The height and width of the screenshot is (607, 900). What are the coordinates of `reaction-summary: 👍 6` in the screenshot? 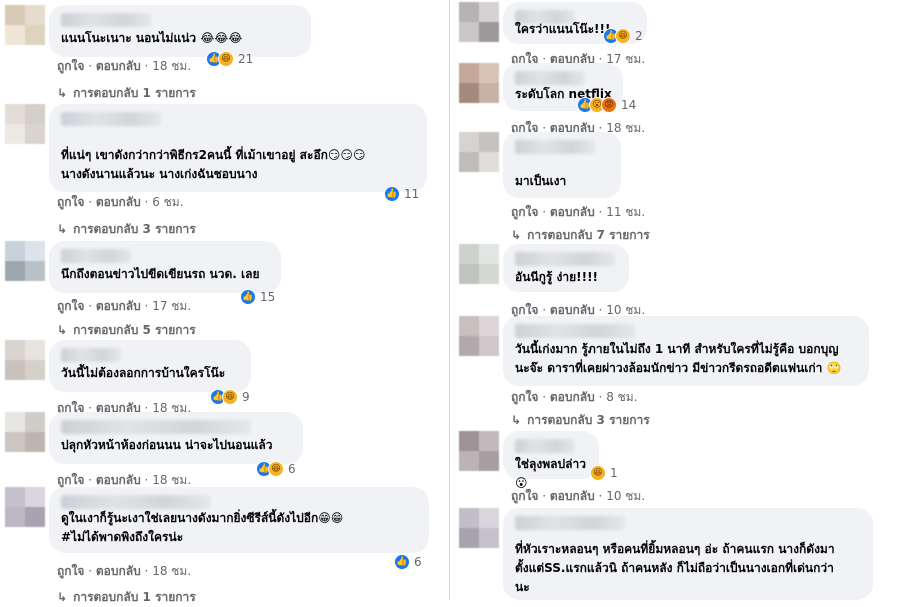 It's located at (408, 562).